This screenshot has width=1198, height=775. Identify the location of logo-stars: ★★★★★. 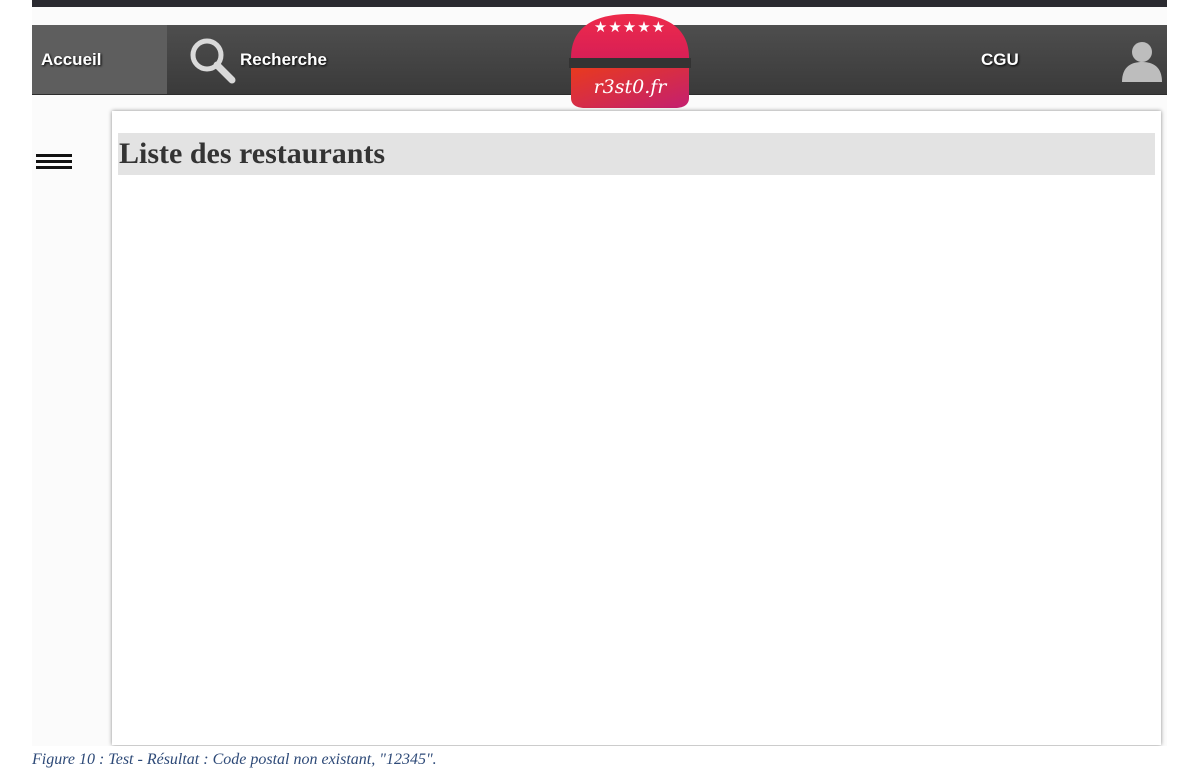
(630, 27).